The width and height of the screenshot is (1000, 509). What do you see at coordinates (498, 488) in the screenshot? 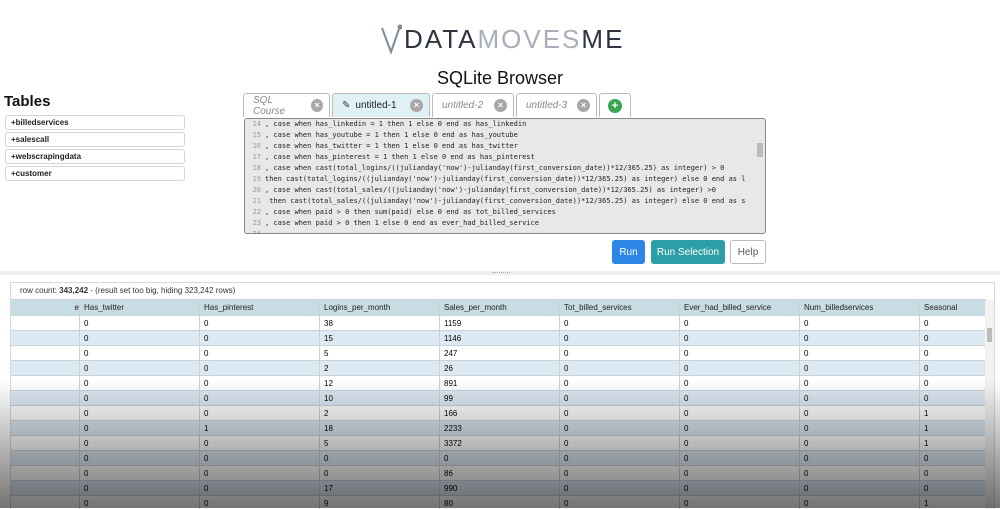
I see `table-row: 00179900000` at bounding box center [498, 488].